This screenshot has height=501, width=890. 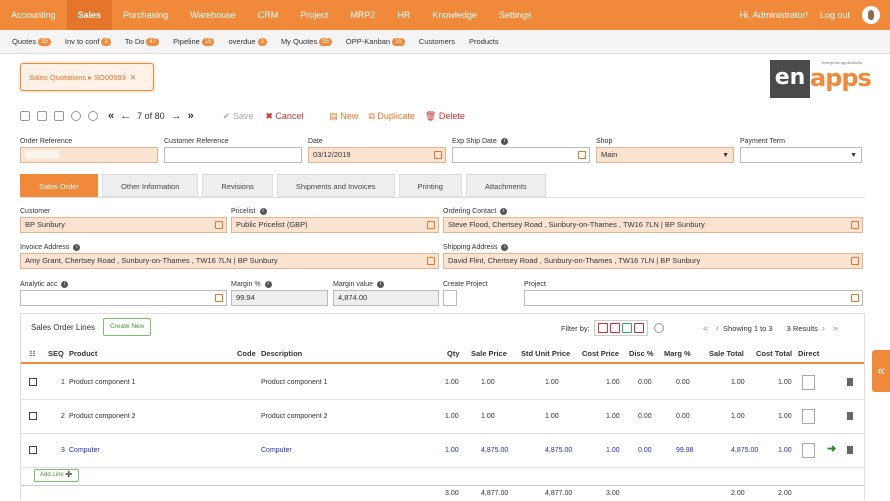 What do you see at coordinates (871, 15) in the screenshot?
I see `avatar` at bounding box center [871, 15].